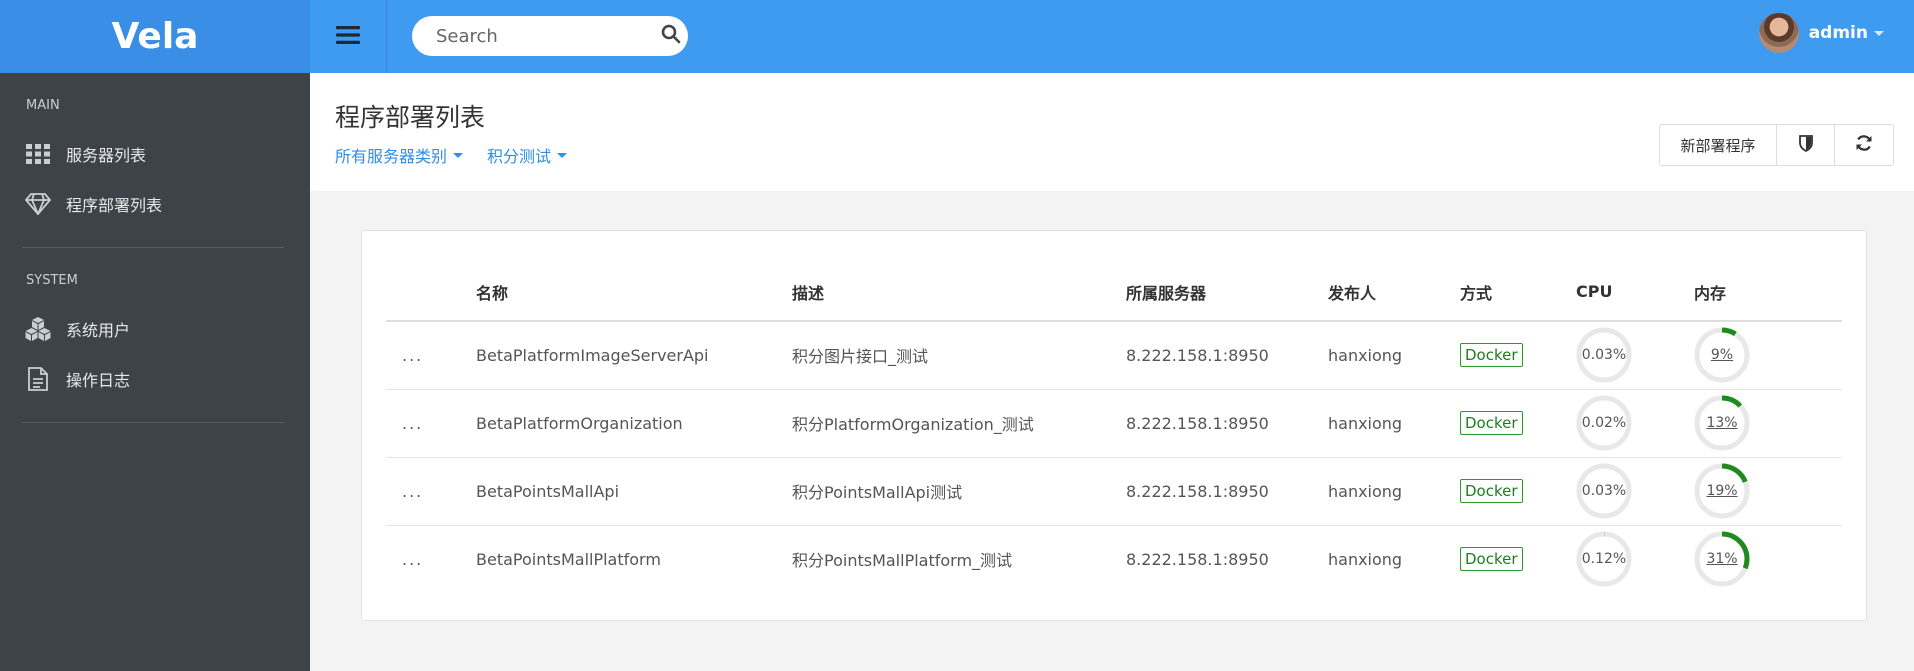  What do you see at coordinates (1112, 36) in the screenshot?
I see `top-bar: admin` at bounding box center [1112, 36].